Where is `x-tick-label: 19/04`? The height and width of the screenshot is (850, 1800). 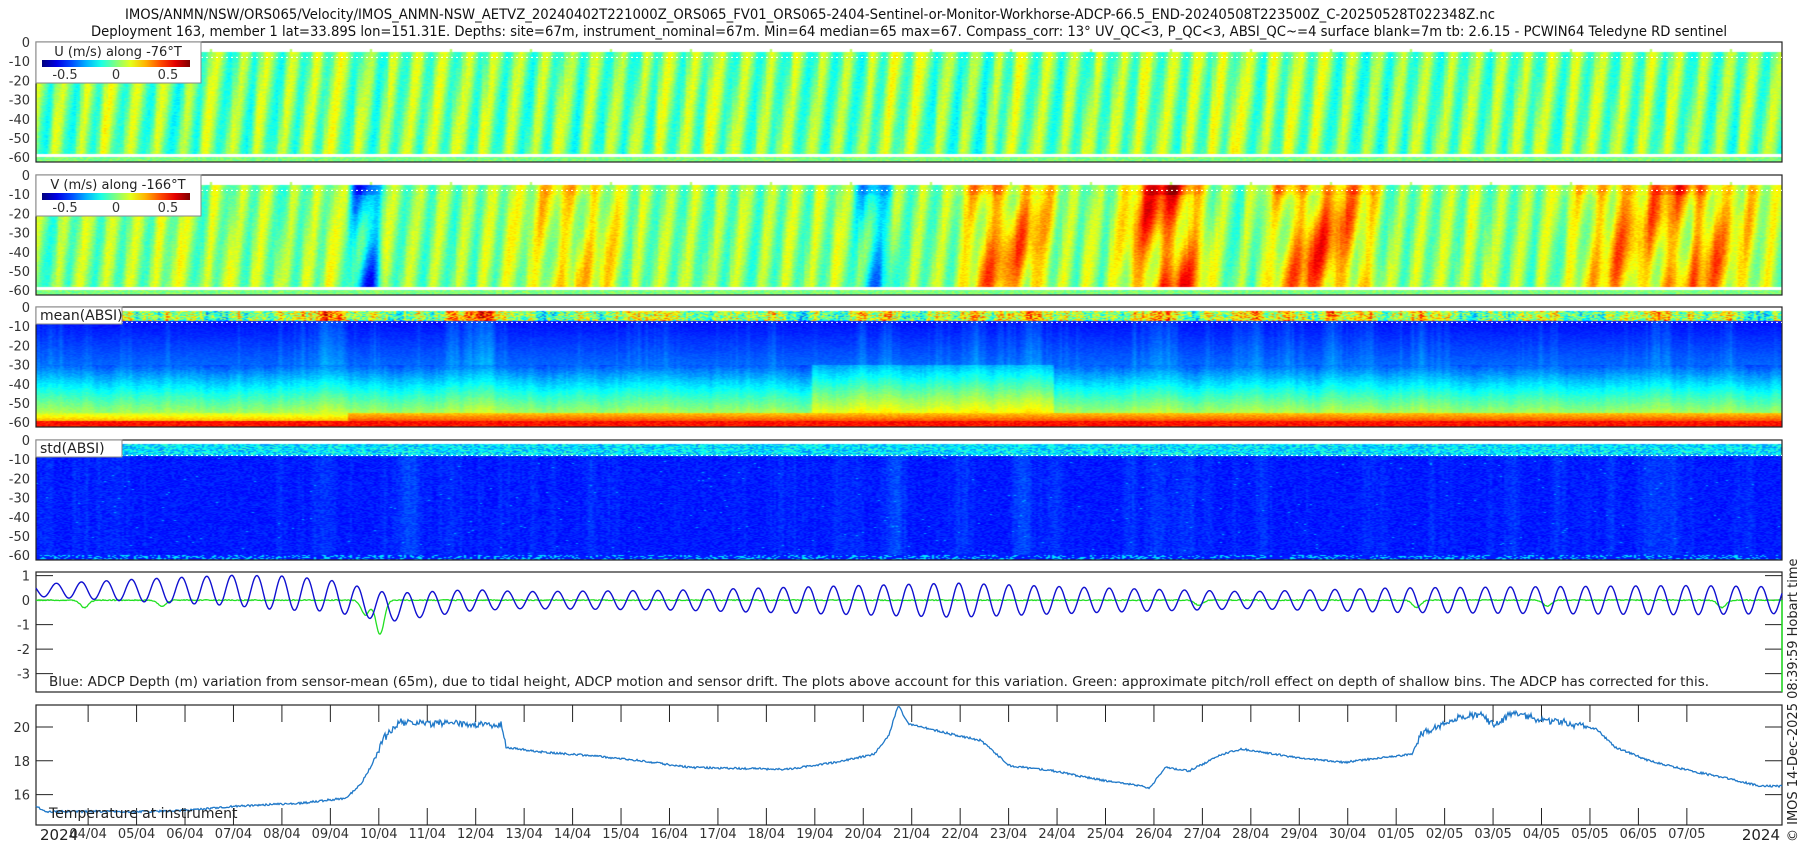 x-tick-label: 19/04 is located at coordinates (814, 834).